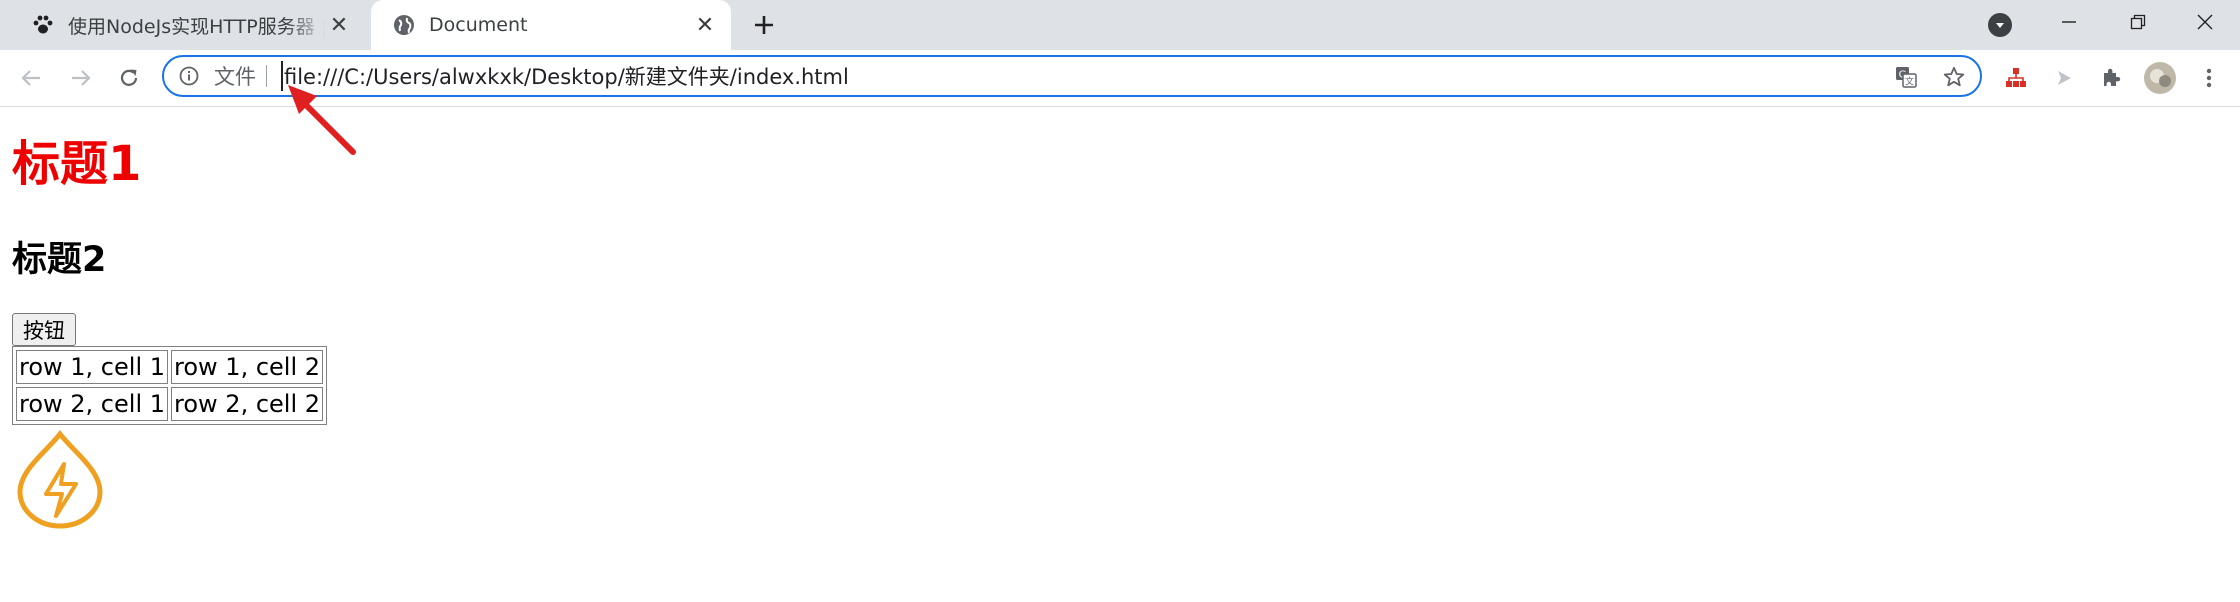 This screenshot has width=2240, height=602. I want to click on bookmark-star-icon, so click(1954, 77).